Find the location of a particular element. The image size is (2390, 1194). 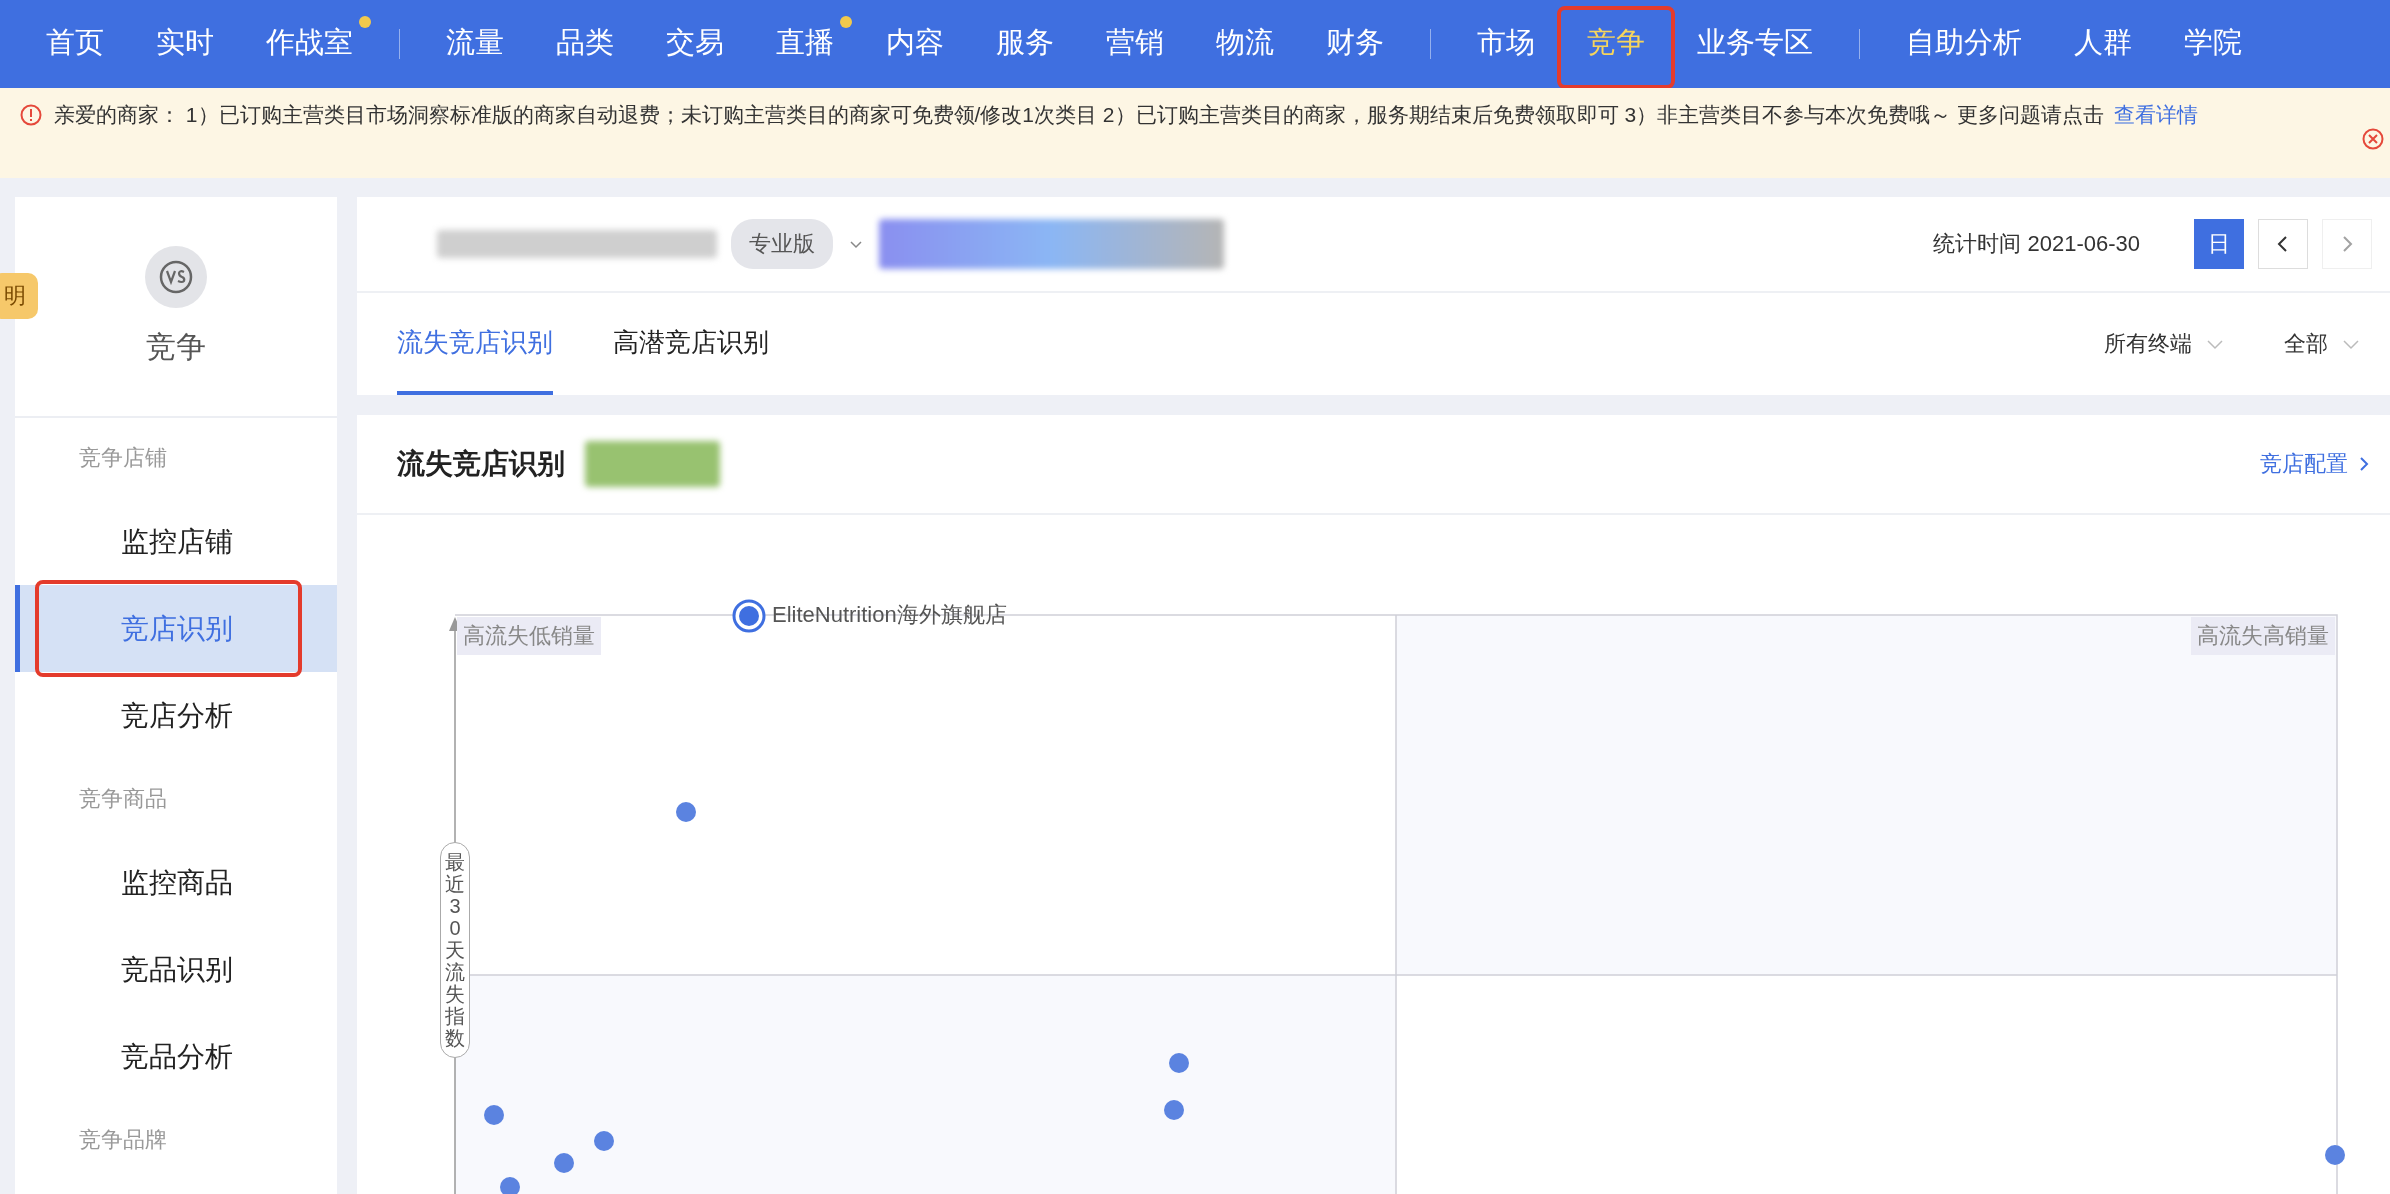

nav-tab: 品类 is located at coordinates (585, 44).